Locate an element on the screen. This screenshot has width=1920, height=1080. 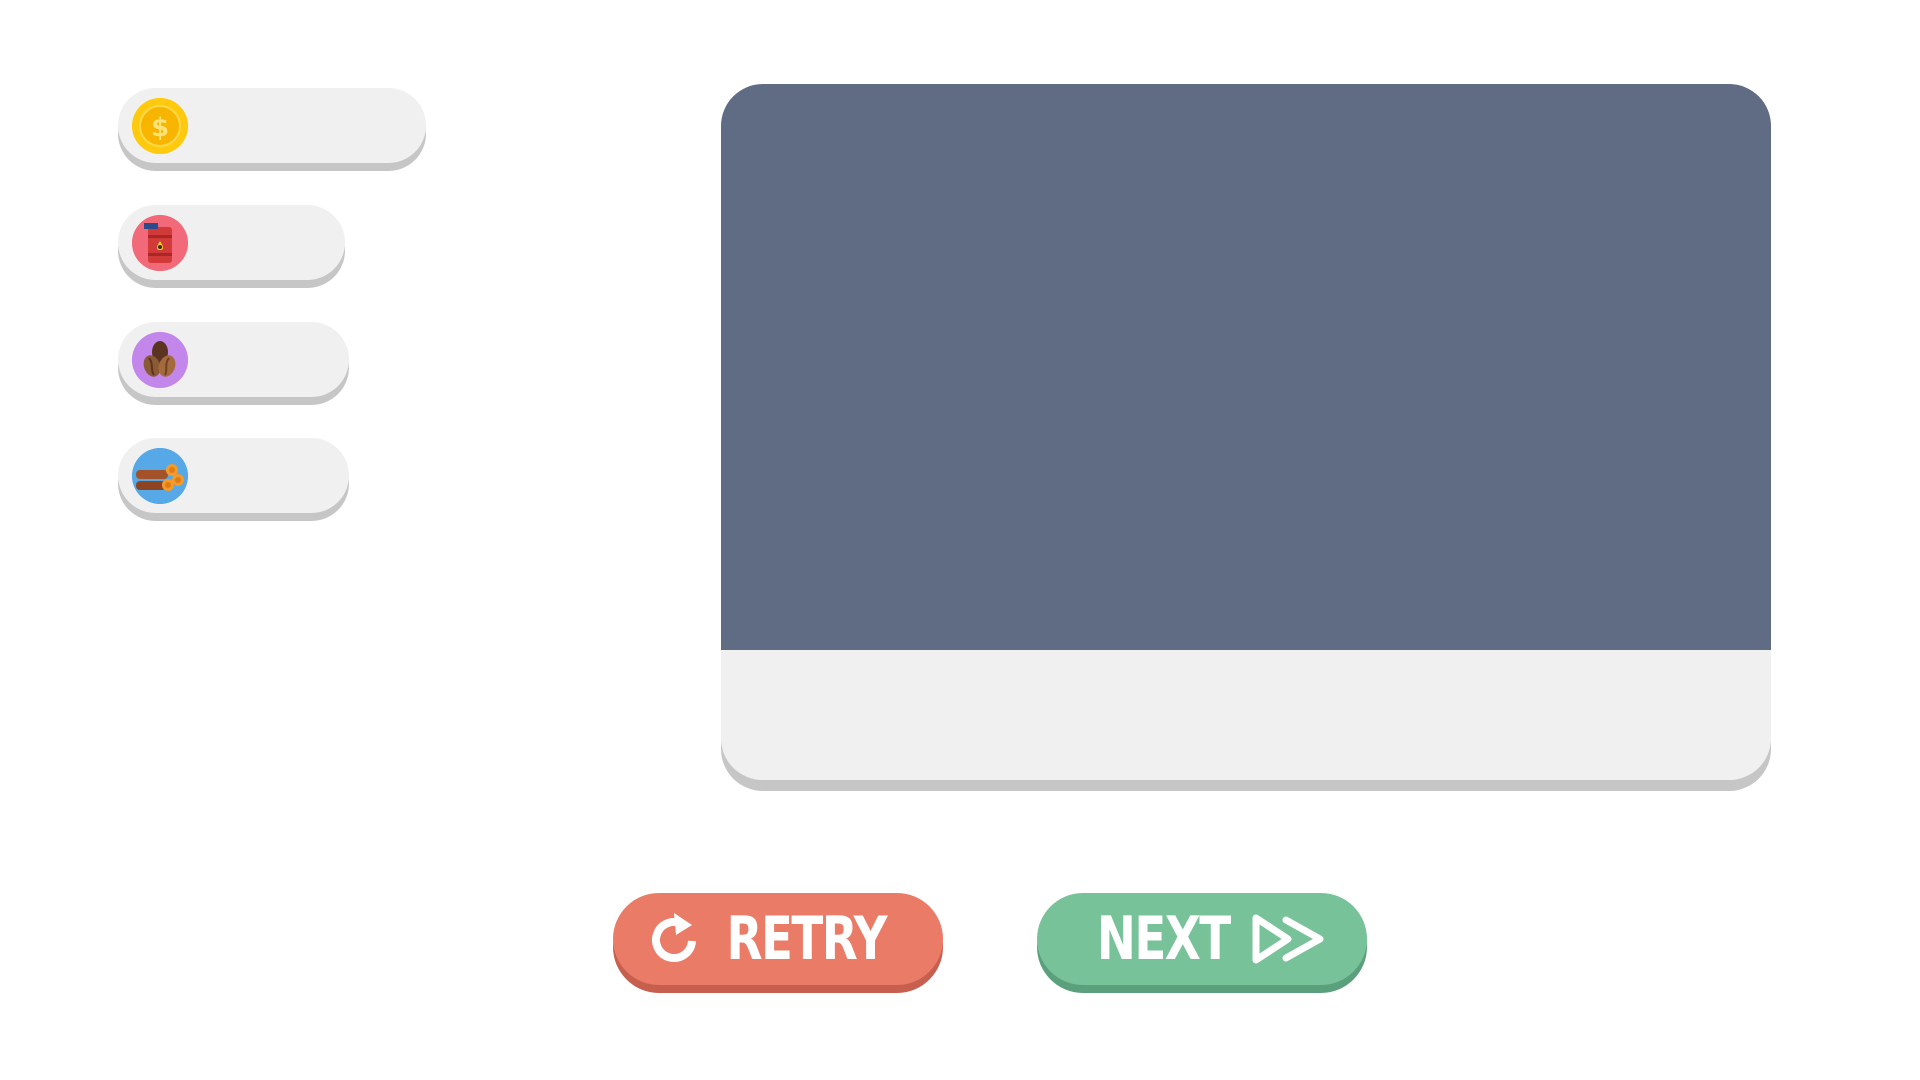
panel-footer is located at coordinates (1246, 715).